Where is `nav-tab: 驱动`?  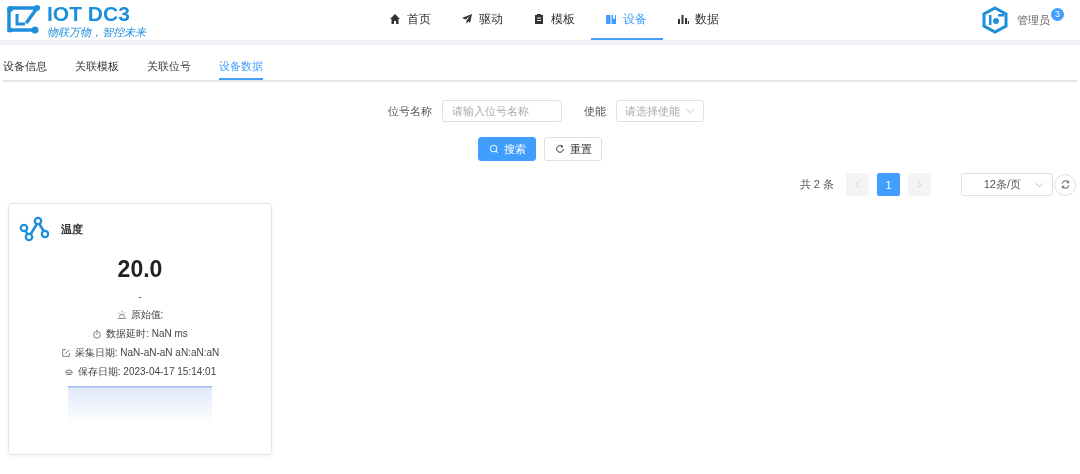 nav-tab: 驱动 is located at coordinates (483, 20).